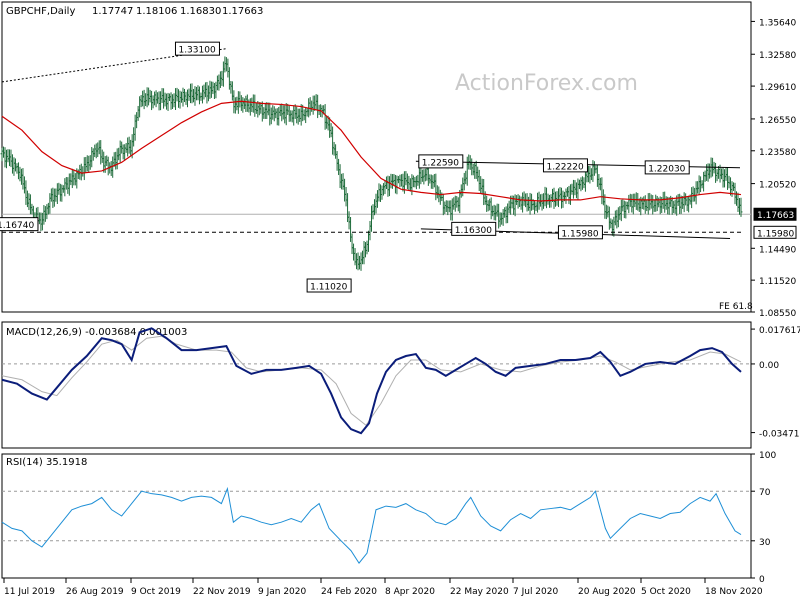 This screenshot has width=800, height=600. I want to click on annotation-label: 1.22590, so click(440, 163).